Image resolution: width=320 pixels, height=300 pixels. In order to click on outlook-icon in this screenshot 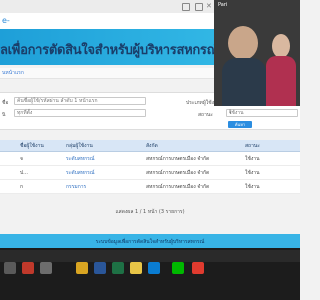, I will do `click(154, 268)`.